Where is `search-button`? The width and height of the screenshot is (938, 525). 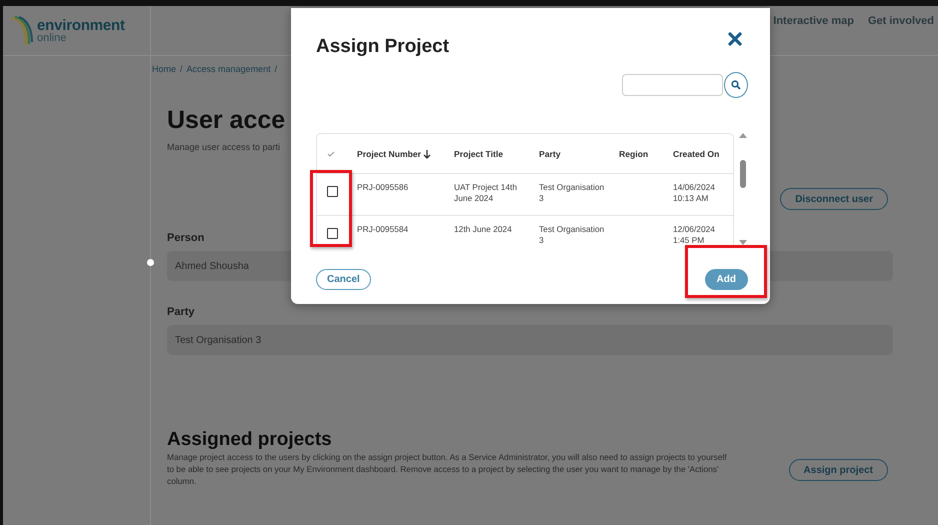
search-button is located at coordinates (736, 85).